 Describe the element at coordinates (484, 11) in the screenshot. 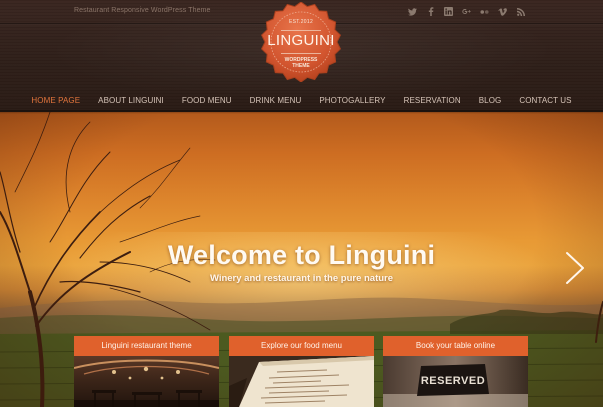

I see `flickr-icon` at that location.